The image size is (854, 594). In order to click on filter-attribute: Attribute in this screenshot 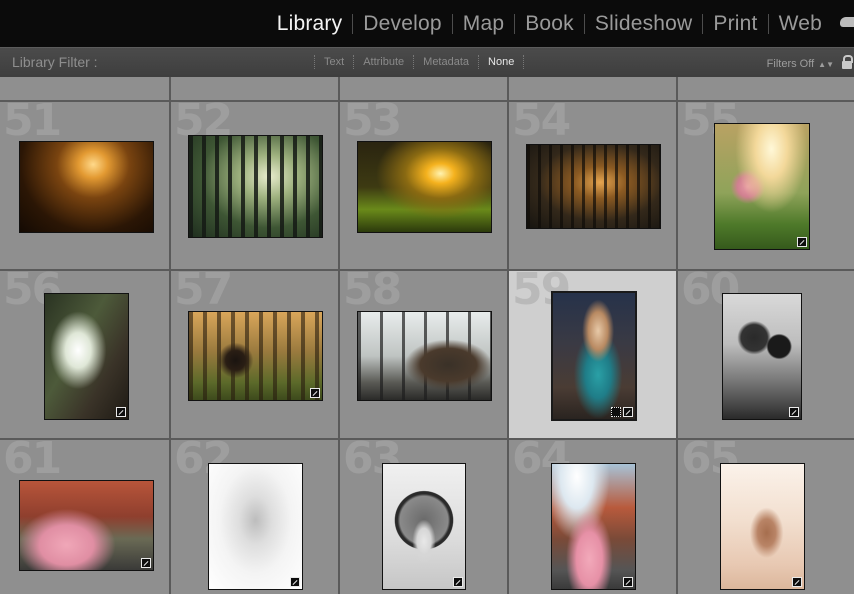, I will do `click(383, 62)`.